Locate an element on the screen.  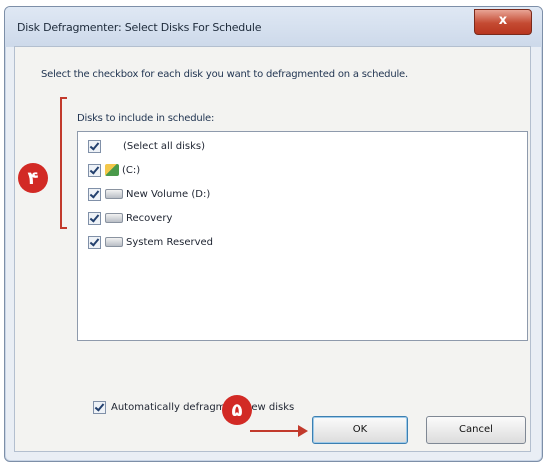
list-highlight-bracket is located at coordinates (63, 163).